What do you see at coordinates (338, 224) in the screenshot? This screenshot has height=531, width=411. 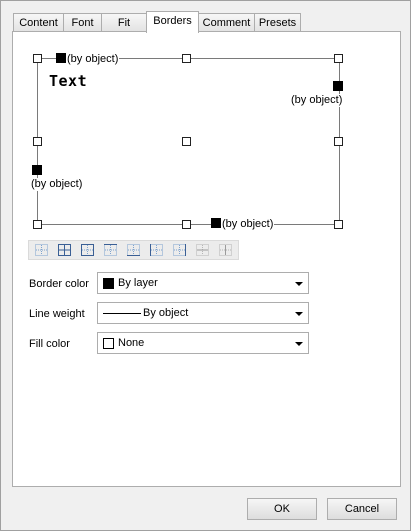 I see `grip-bottom-right` at bounding box center [338, 224].